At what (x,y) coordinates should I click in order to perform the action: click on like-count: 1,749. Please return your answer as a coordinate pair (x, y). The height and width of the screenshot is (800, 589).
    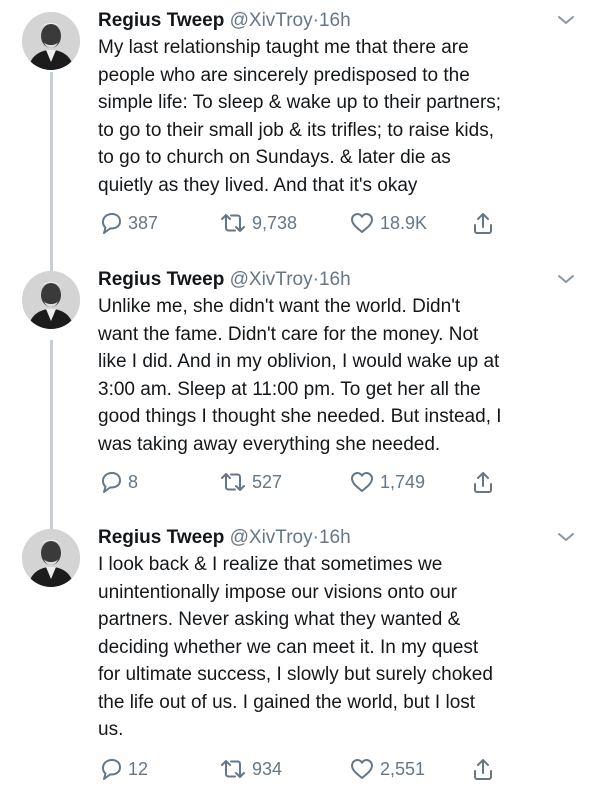
    Looking at the image, I should click on (403, 481).